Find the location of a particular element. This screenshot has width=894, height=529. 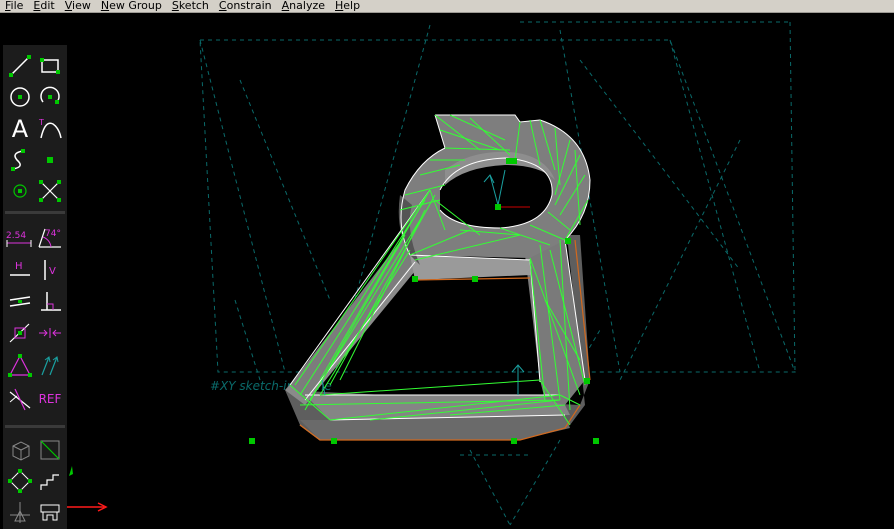

arc-tool-button is located at coordinates (50, 97).